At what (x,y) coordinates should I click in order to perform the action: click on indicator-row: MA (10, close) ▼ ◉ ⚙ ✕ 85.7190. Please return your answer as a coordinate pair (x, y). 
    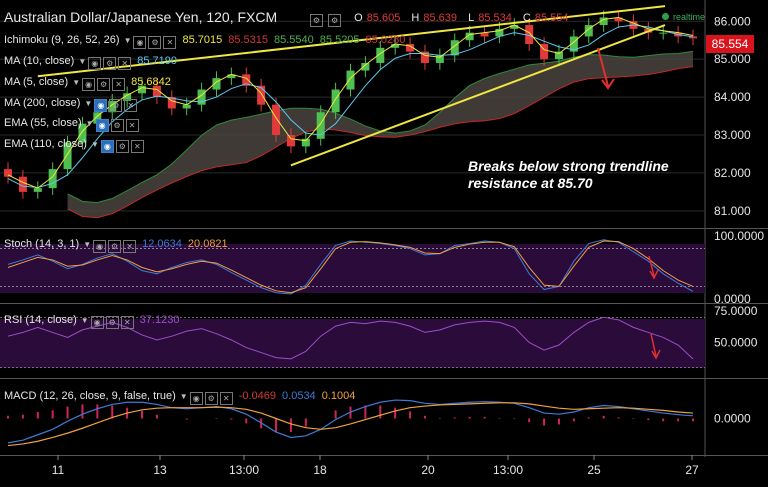
    Looking at the image, I should click on (90, 62).